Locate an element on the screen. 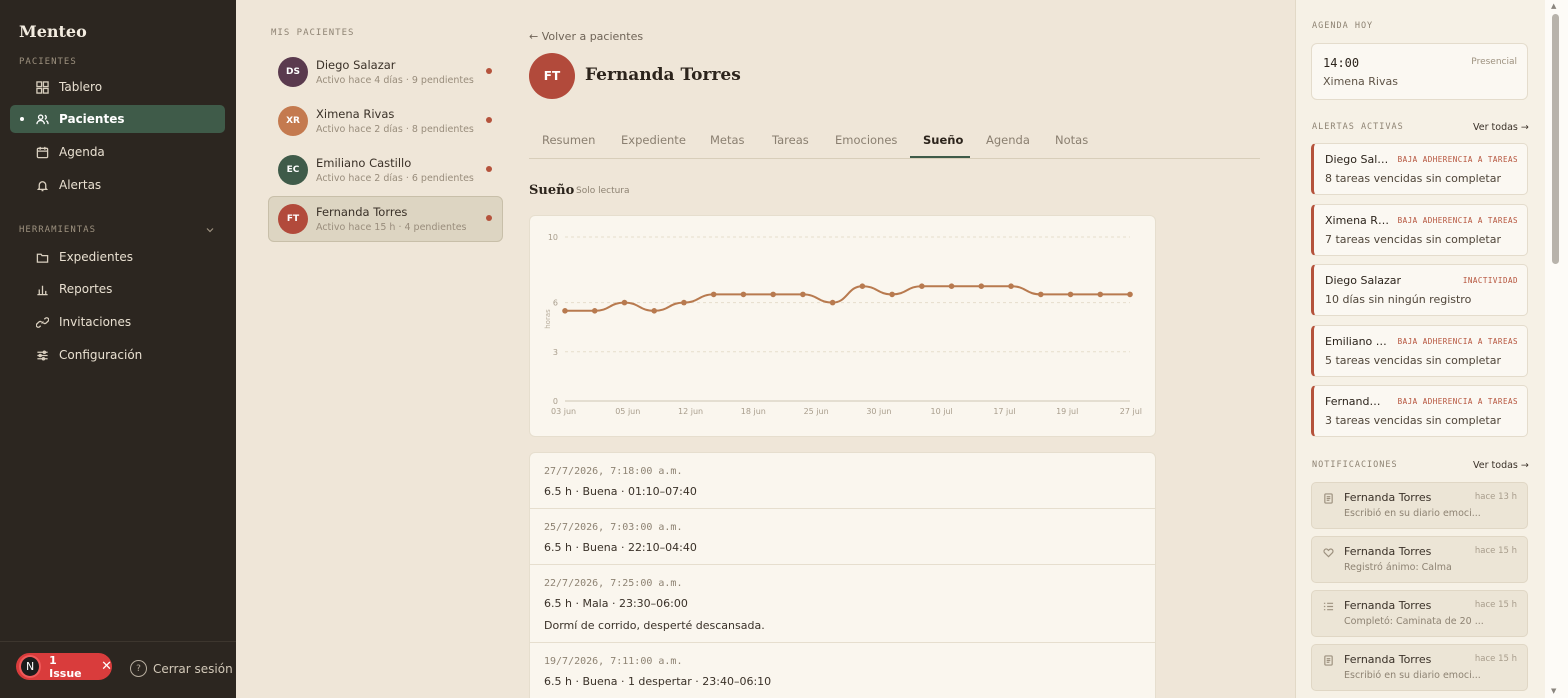  scroll-thumb is located at coordinates (1555, 139).